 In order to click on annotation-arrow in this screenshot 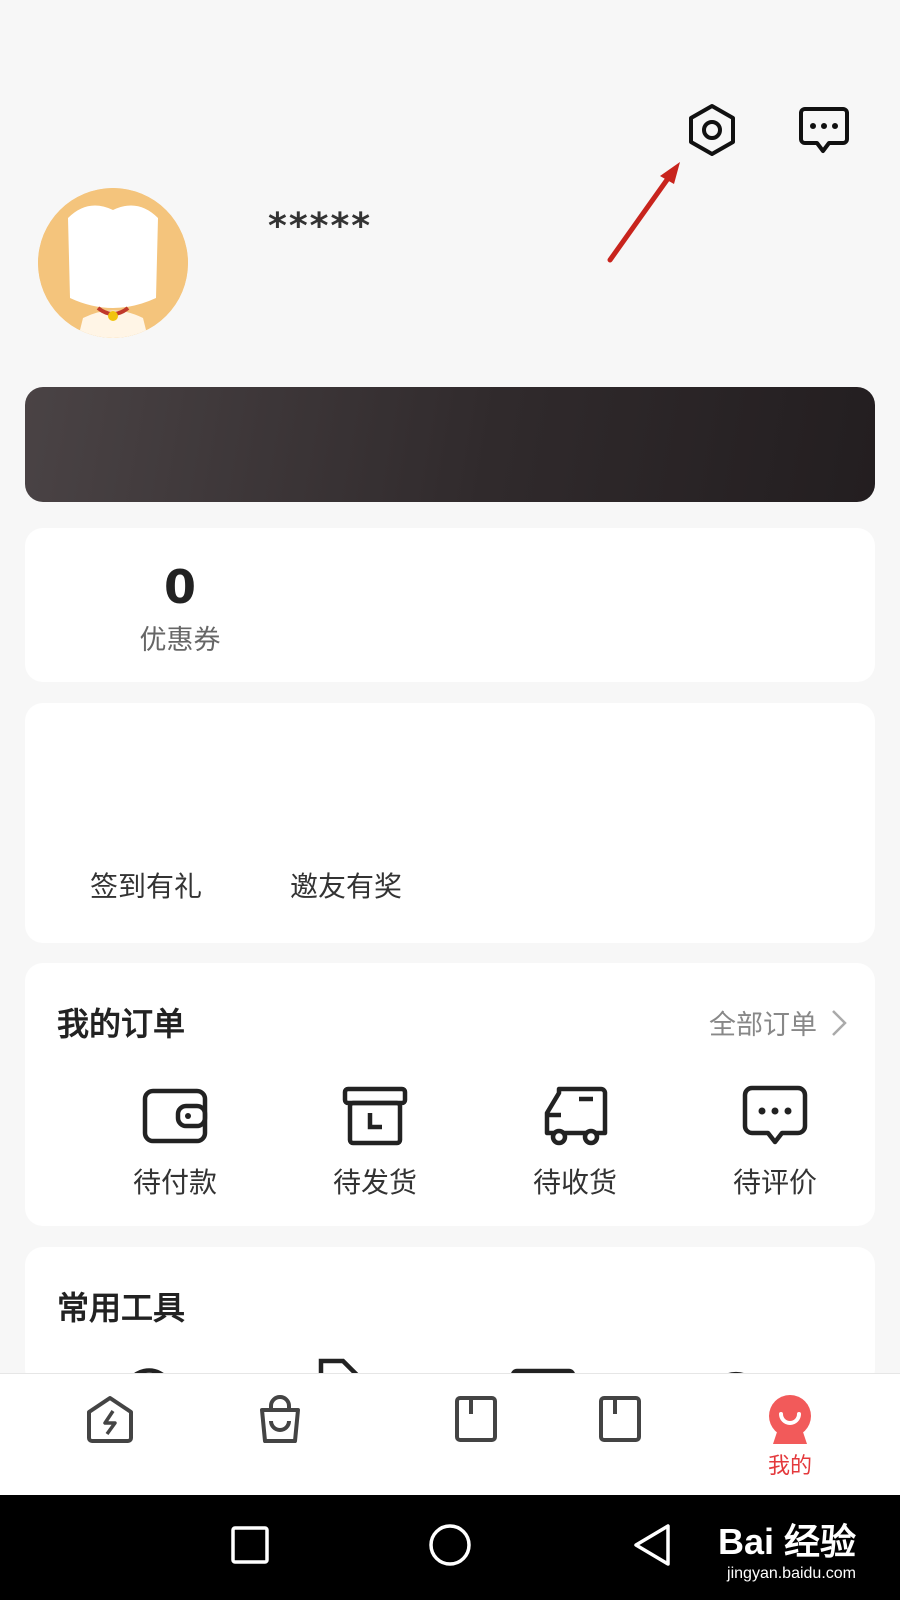, I will do `click(643, 212)`.